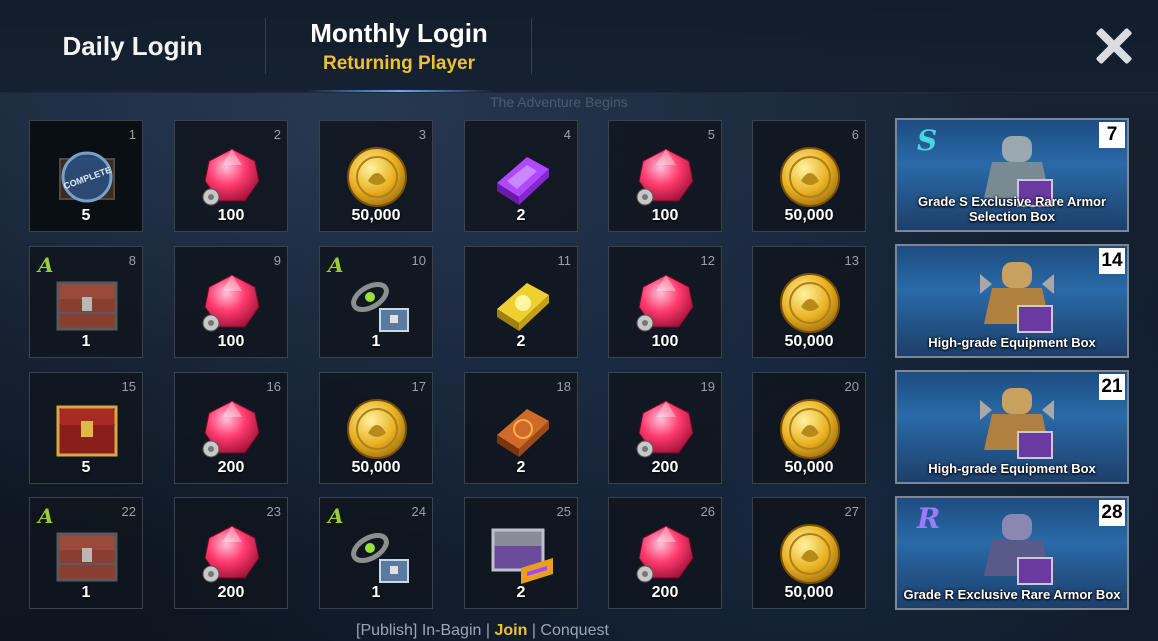 Image resolution: width=1158 pixels, height=641 pixels. What do you see at coordinates (707, 386) in the screenshot?
I see `day-number: 19` at bounding box center [707, 386].